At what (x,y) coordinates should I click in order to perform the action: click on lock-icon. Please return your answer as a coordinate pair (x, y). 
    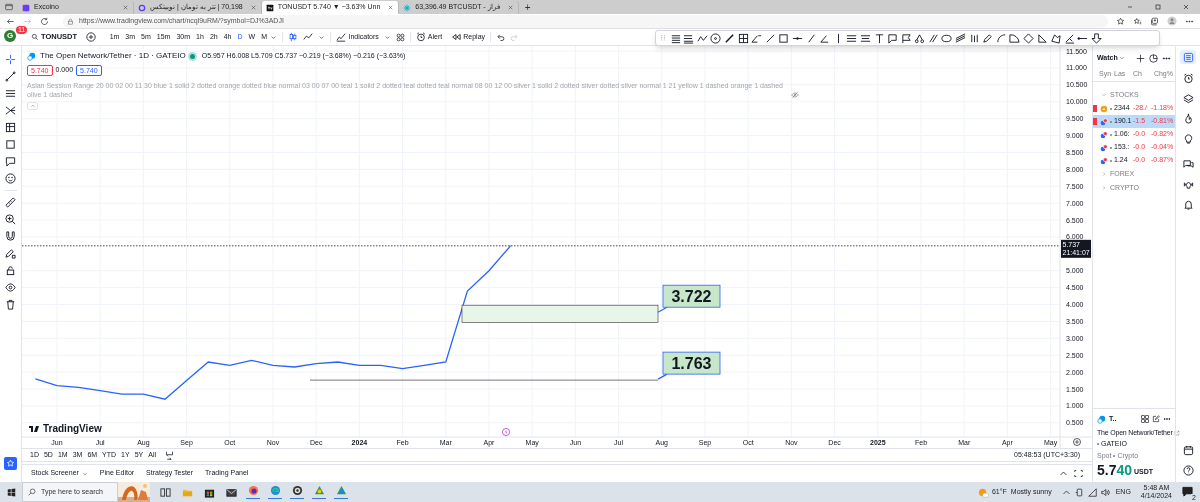
    Looking at the image, I should click on (10, 270).